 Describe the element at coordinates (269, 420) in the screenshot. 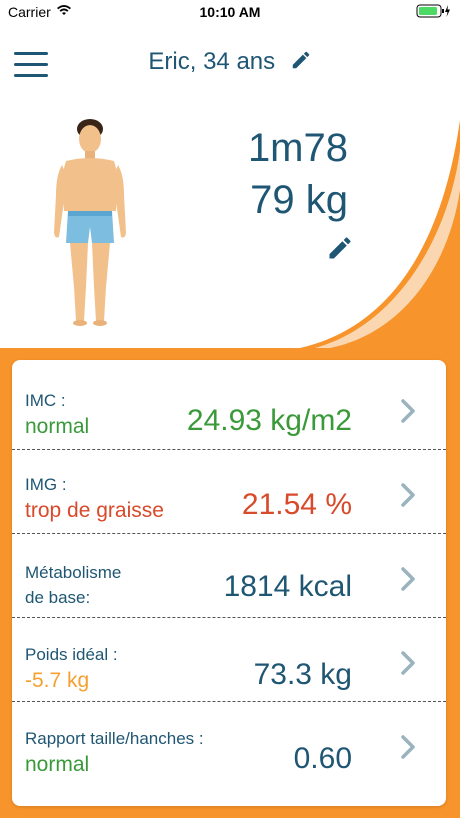

I see `row-value: 24.93 kg/m2` at that location.